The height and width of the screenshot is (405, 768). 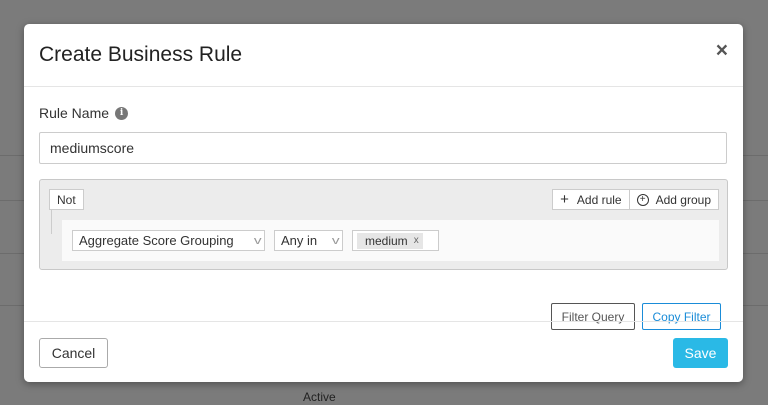 I want to click on modal-title: Create Business Rule, so click(x=141, y=54).